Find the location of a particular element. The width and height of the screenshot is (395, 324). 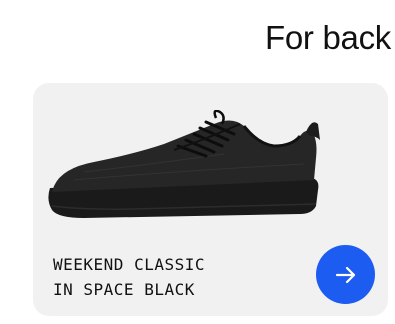

product-name-line-1: WEEKEND CLASSIC is located at coordinates (129, 264).